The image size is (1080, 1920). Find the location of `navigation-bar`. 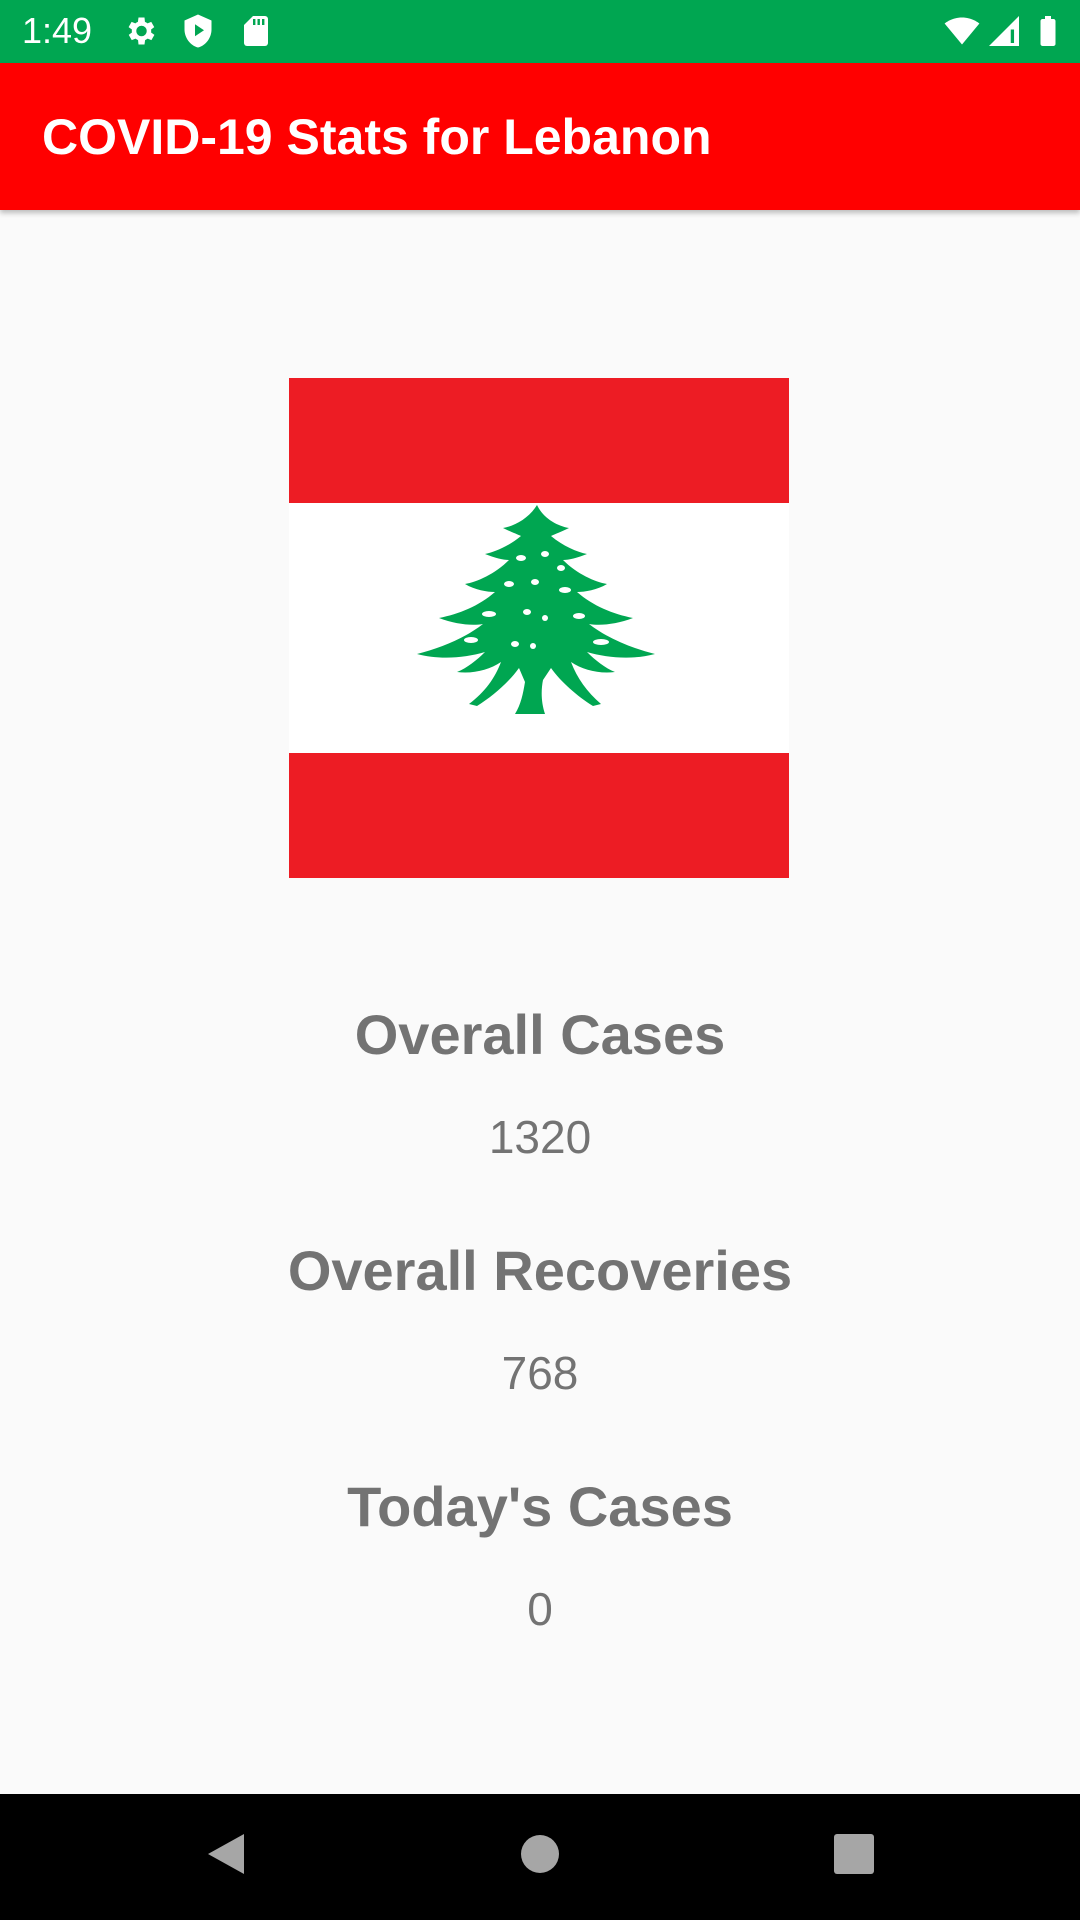

navigation-bar is located at coordinates (540, 1857).